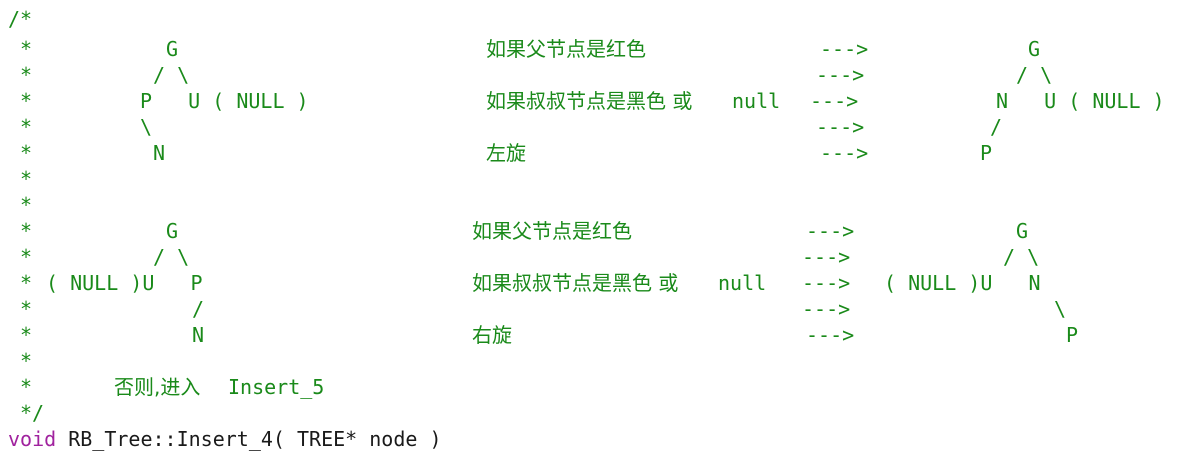 This screenshot has height=454, width=1200. Describe the element at coordinates (124, 283) in the screenshot. I see `tree-row: ( NULL )U P` at that location.